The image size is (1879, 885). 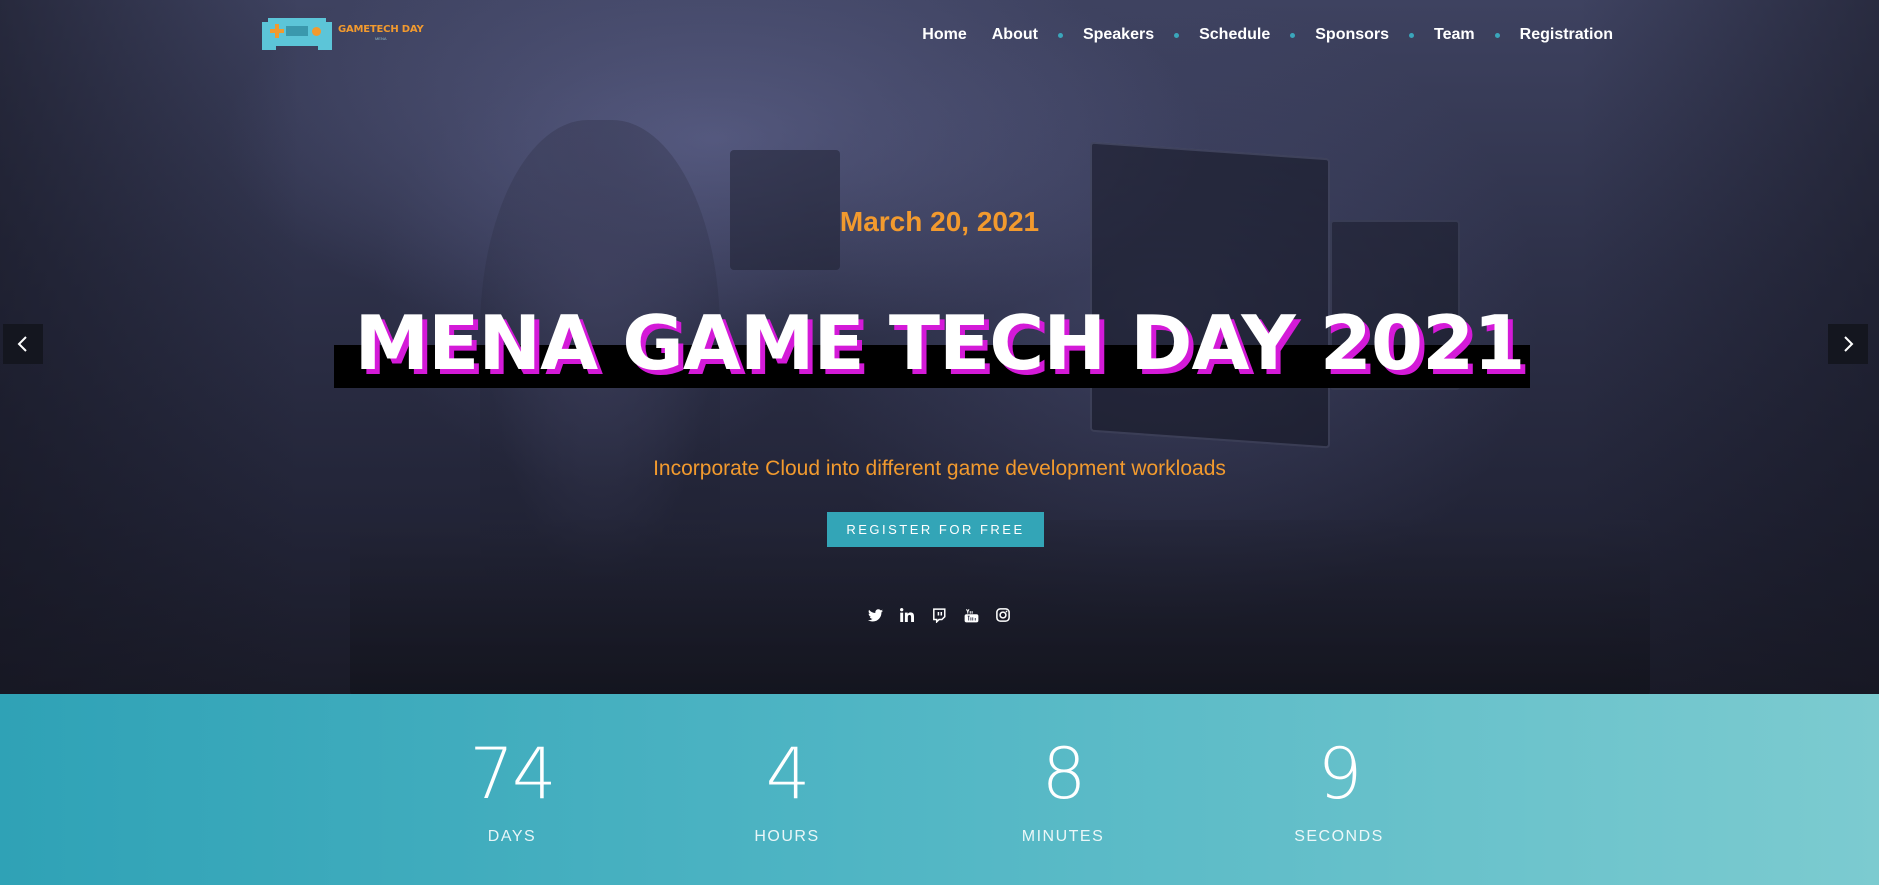 I want to click on logo-subtitle: MENA, so click(x=380, y=38).